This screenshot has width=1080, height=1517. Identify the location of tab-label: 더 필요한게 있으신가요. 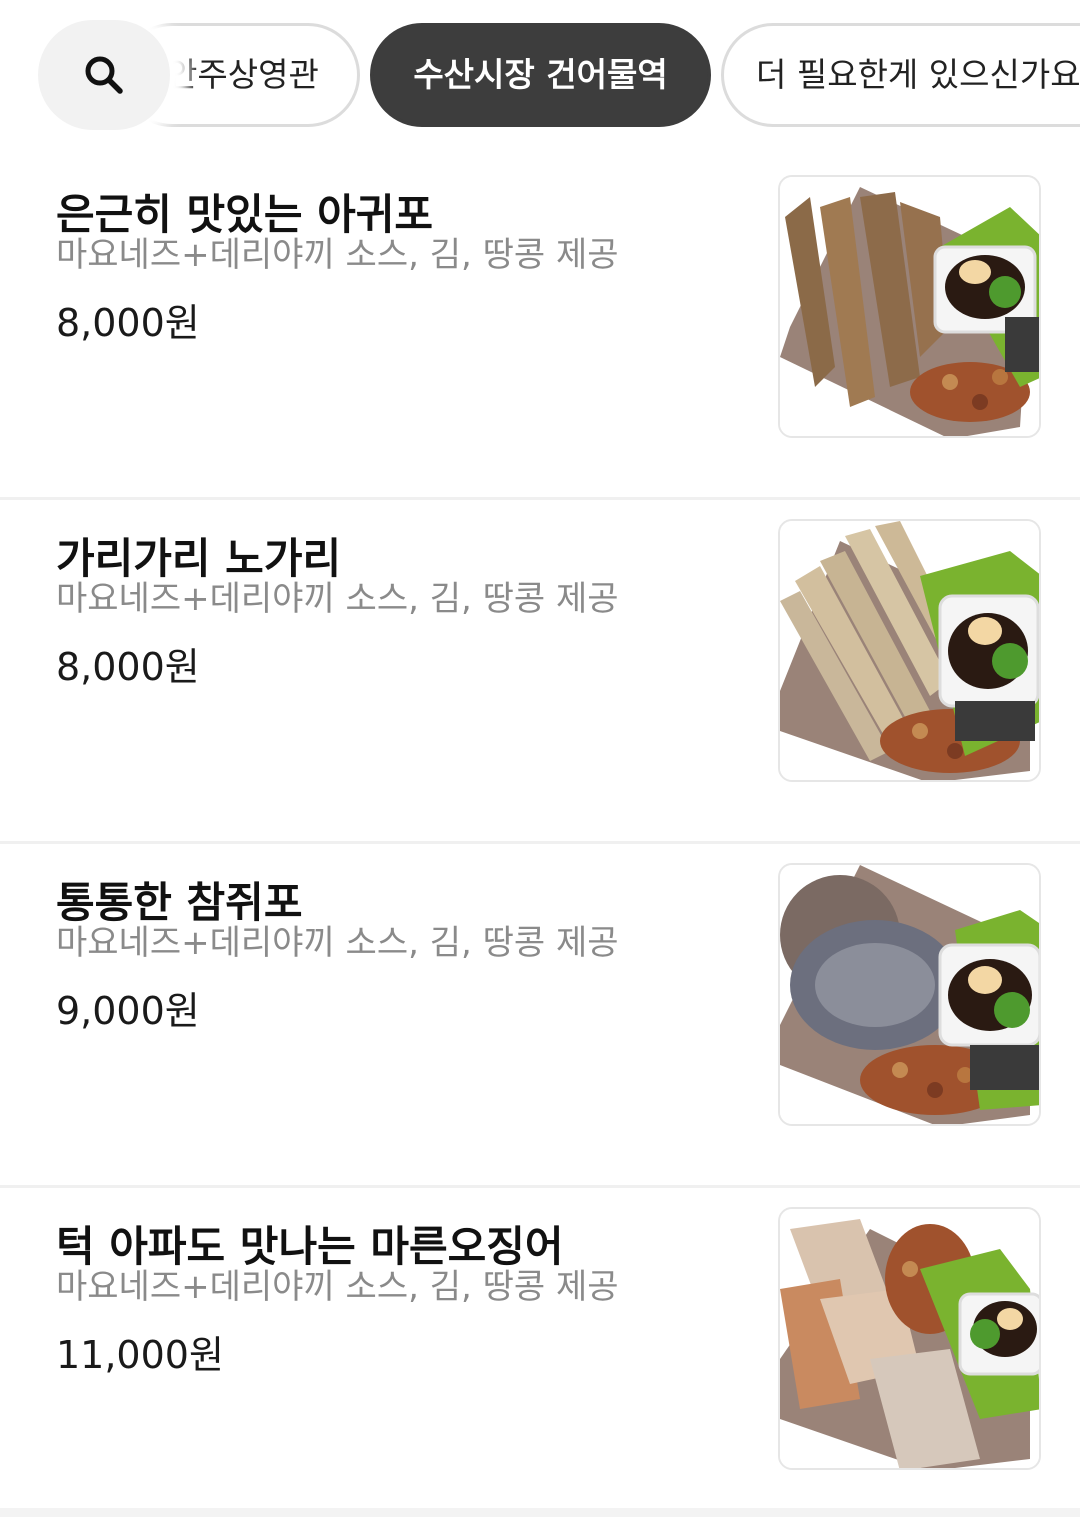
(918, 74).